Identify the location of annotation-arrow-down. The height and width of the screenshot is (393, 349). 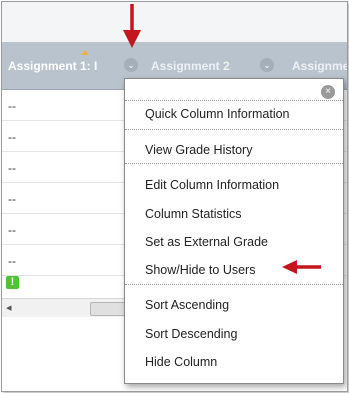
(132, 26).